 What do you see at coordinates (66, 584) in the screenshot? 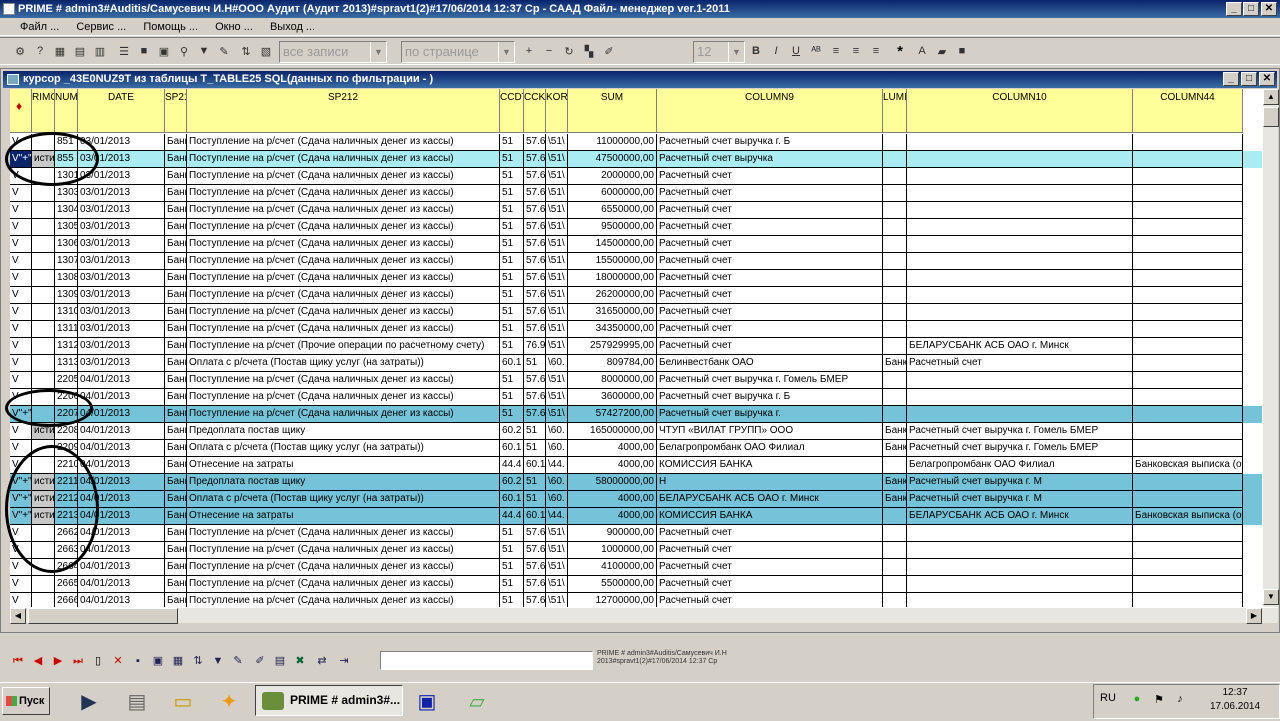
I see `cell-c2: 2665` at bounding box center [66, 584].